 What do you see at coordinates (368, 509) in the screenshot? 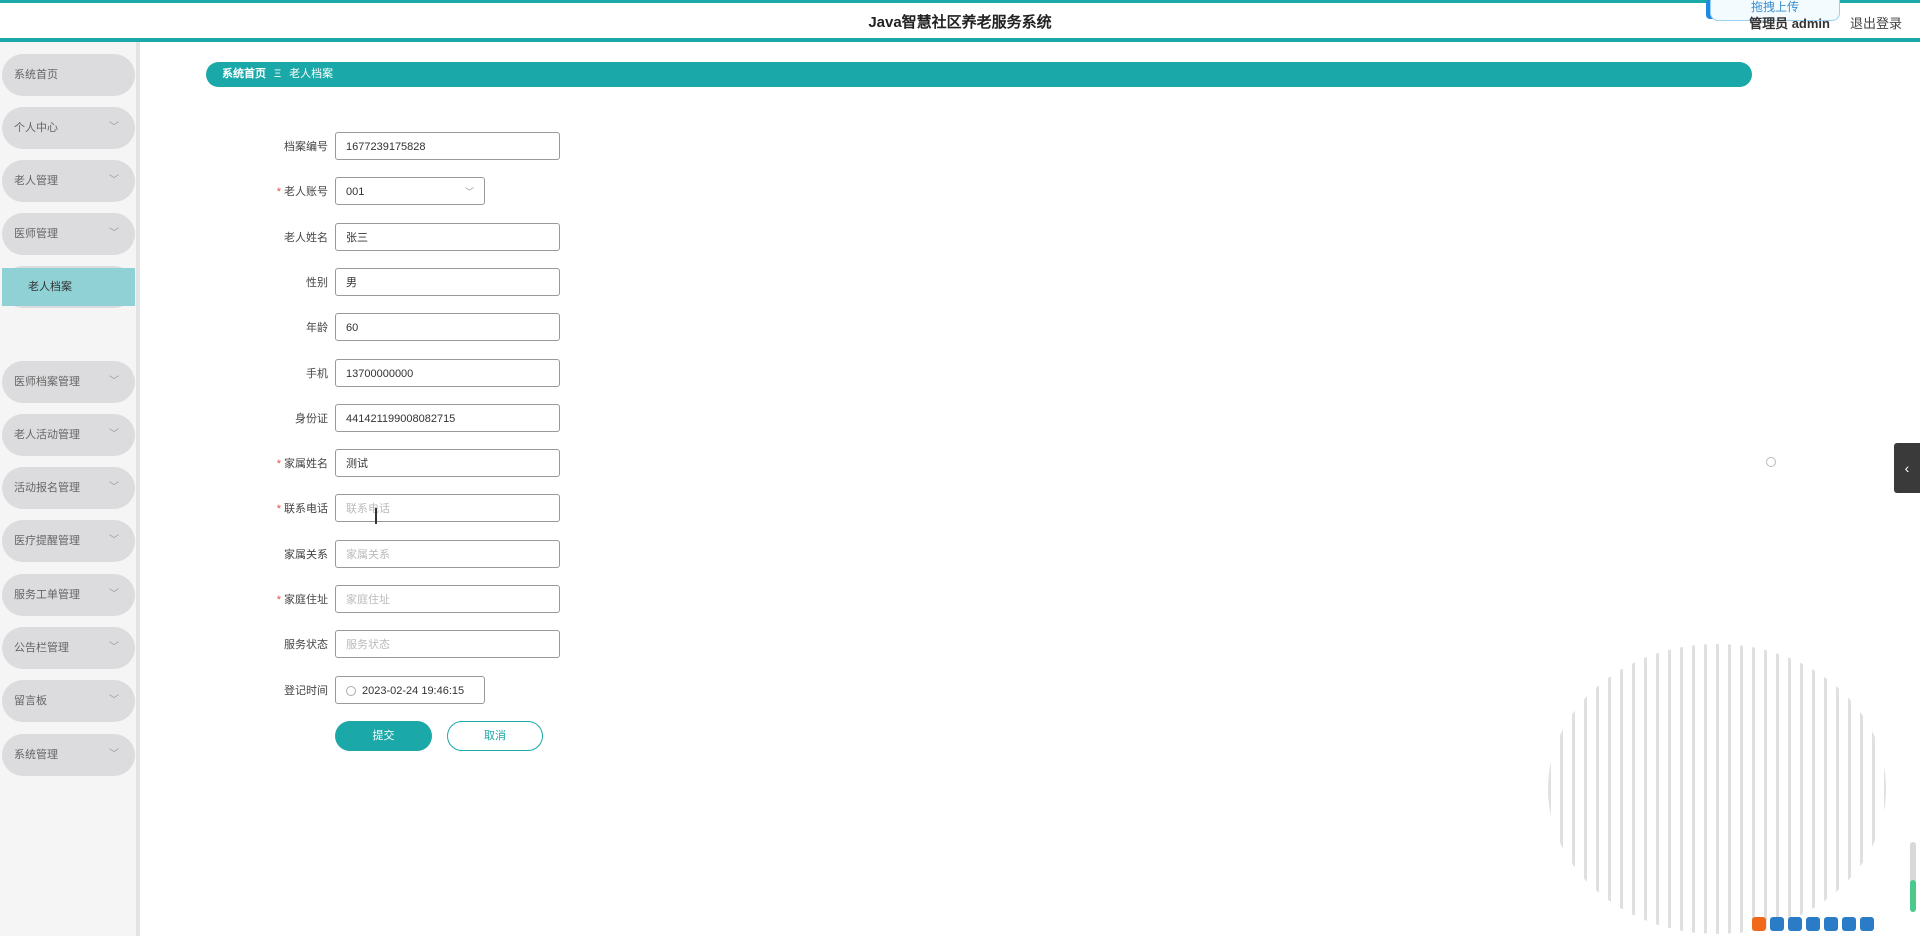
I see `input-placeholder: 联系电话` at bounding box center [368, 509].